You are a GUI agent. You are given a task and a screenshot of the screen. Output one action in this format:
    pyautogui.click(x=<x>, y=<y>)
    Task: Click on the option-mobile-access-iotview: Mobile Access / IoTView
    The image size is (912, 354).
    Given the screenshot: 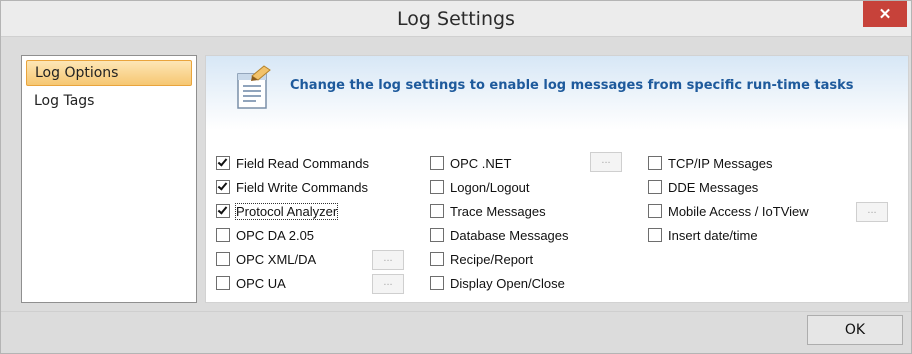 What is the action you would take?
    pyautogui.click(x=728, y=211)
    